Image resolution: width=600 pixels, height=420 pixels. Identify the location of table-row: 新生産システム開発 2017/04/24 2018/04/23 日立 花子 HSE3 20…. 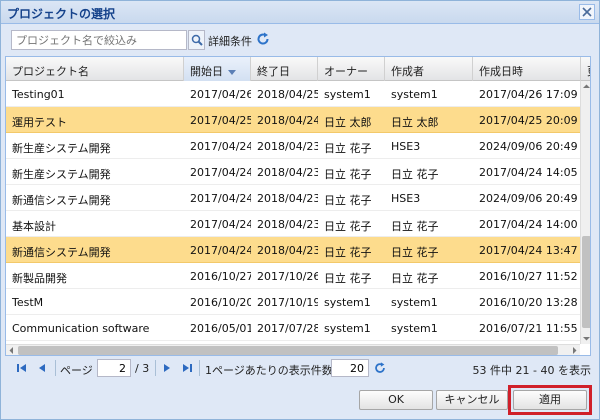
(293, 146).